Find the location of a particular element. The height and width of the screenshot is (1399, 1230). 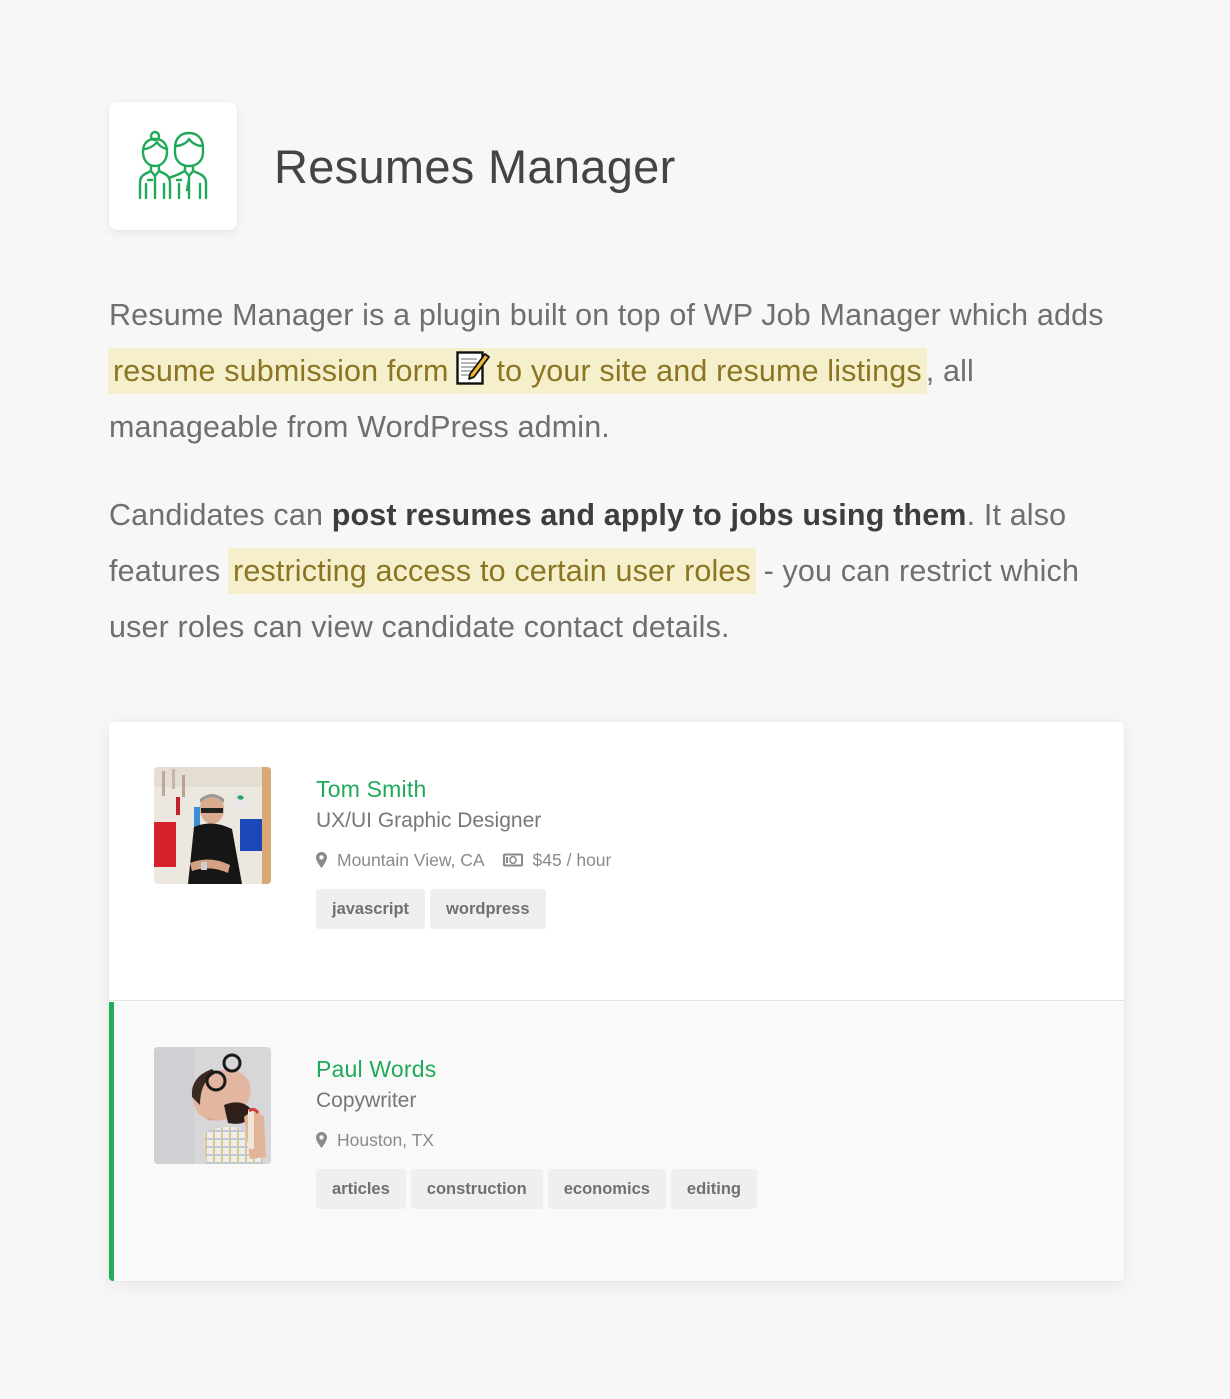

highlight-text: resume submission form is located at coordinates (281, 371).